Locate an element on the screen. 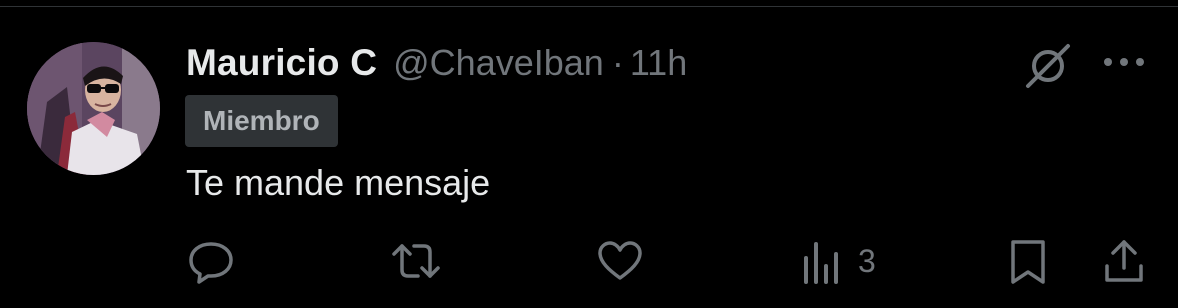 This screenshot has height=308, width=1178. repost-icon is located at coordinates (416, 261).